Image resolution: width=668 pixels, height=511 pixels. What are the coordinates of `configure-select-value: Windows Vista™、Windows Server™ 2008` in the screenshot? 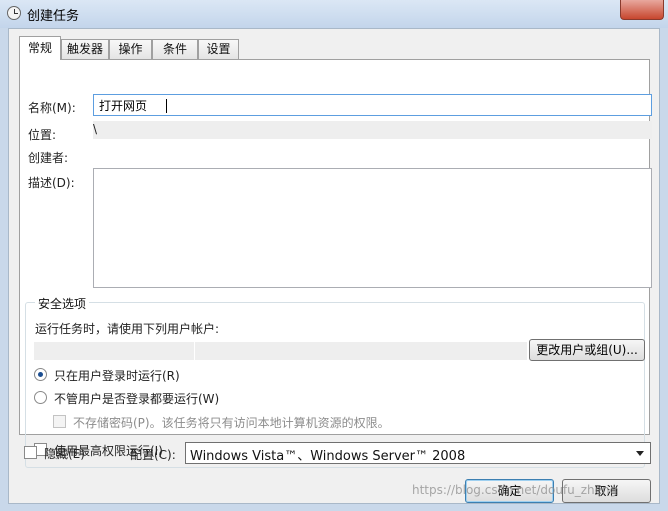 It's located at (328, 456).